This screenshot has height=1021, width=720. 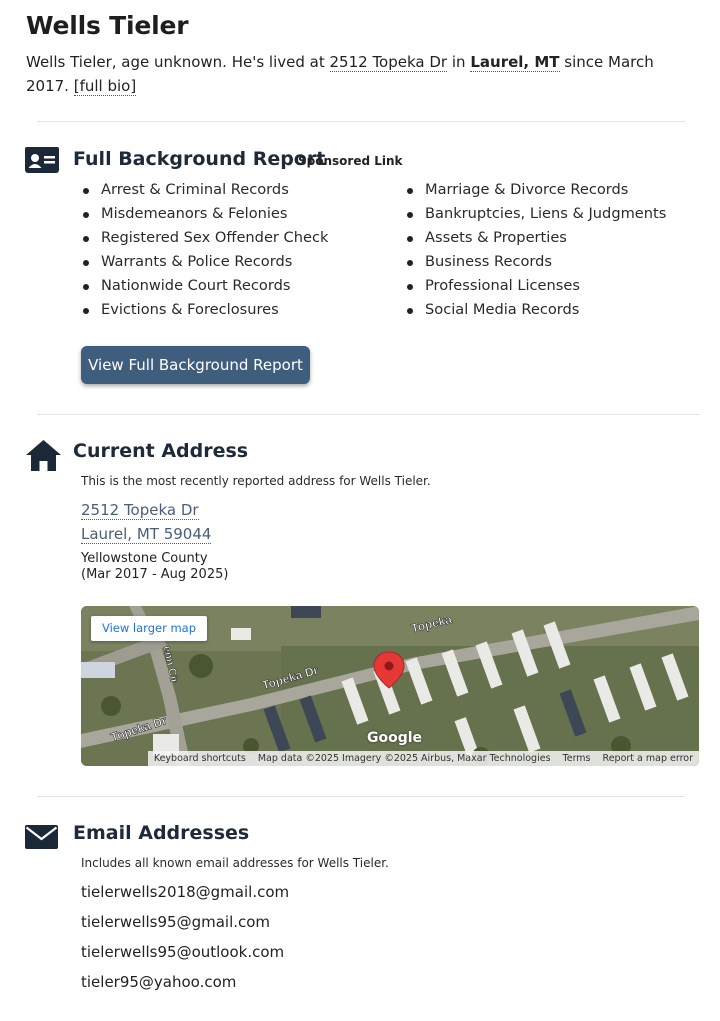 I want to click on id-card-icon, so click(x=42, y=162).